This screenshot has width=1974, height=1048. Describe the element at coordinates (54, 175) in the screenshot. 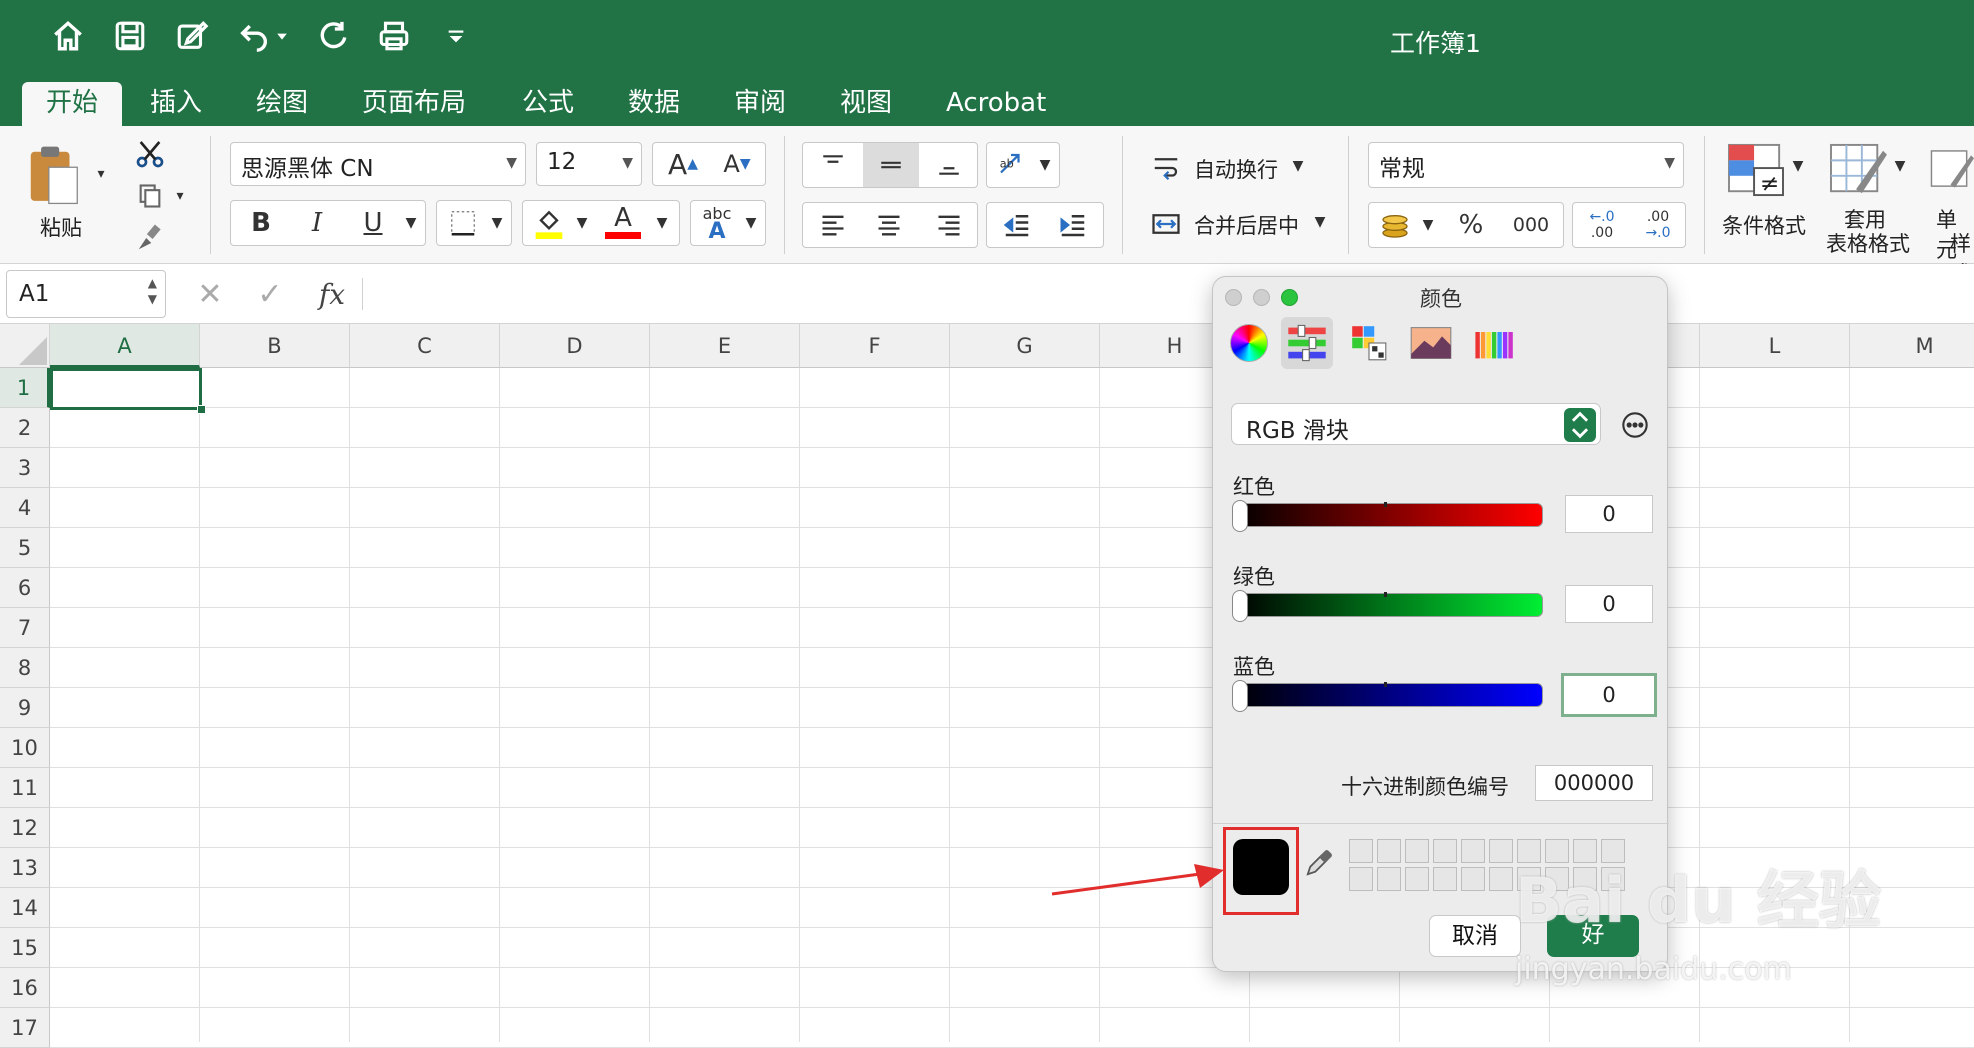

I see `paste-clipboard-icon` at that location.